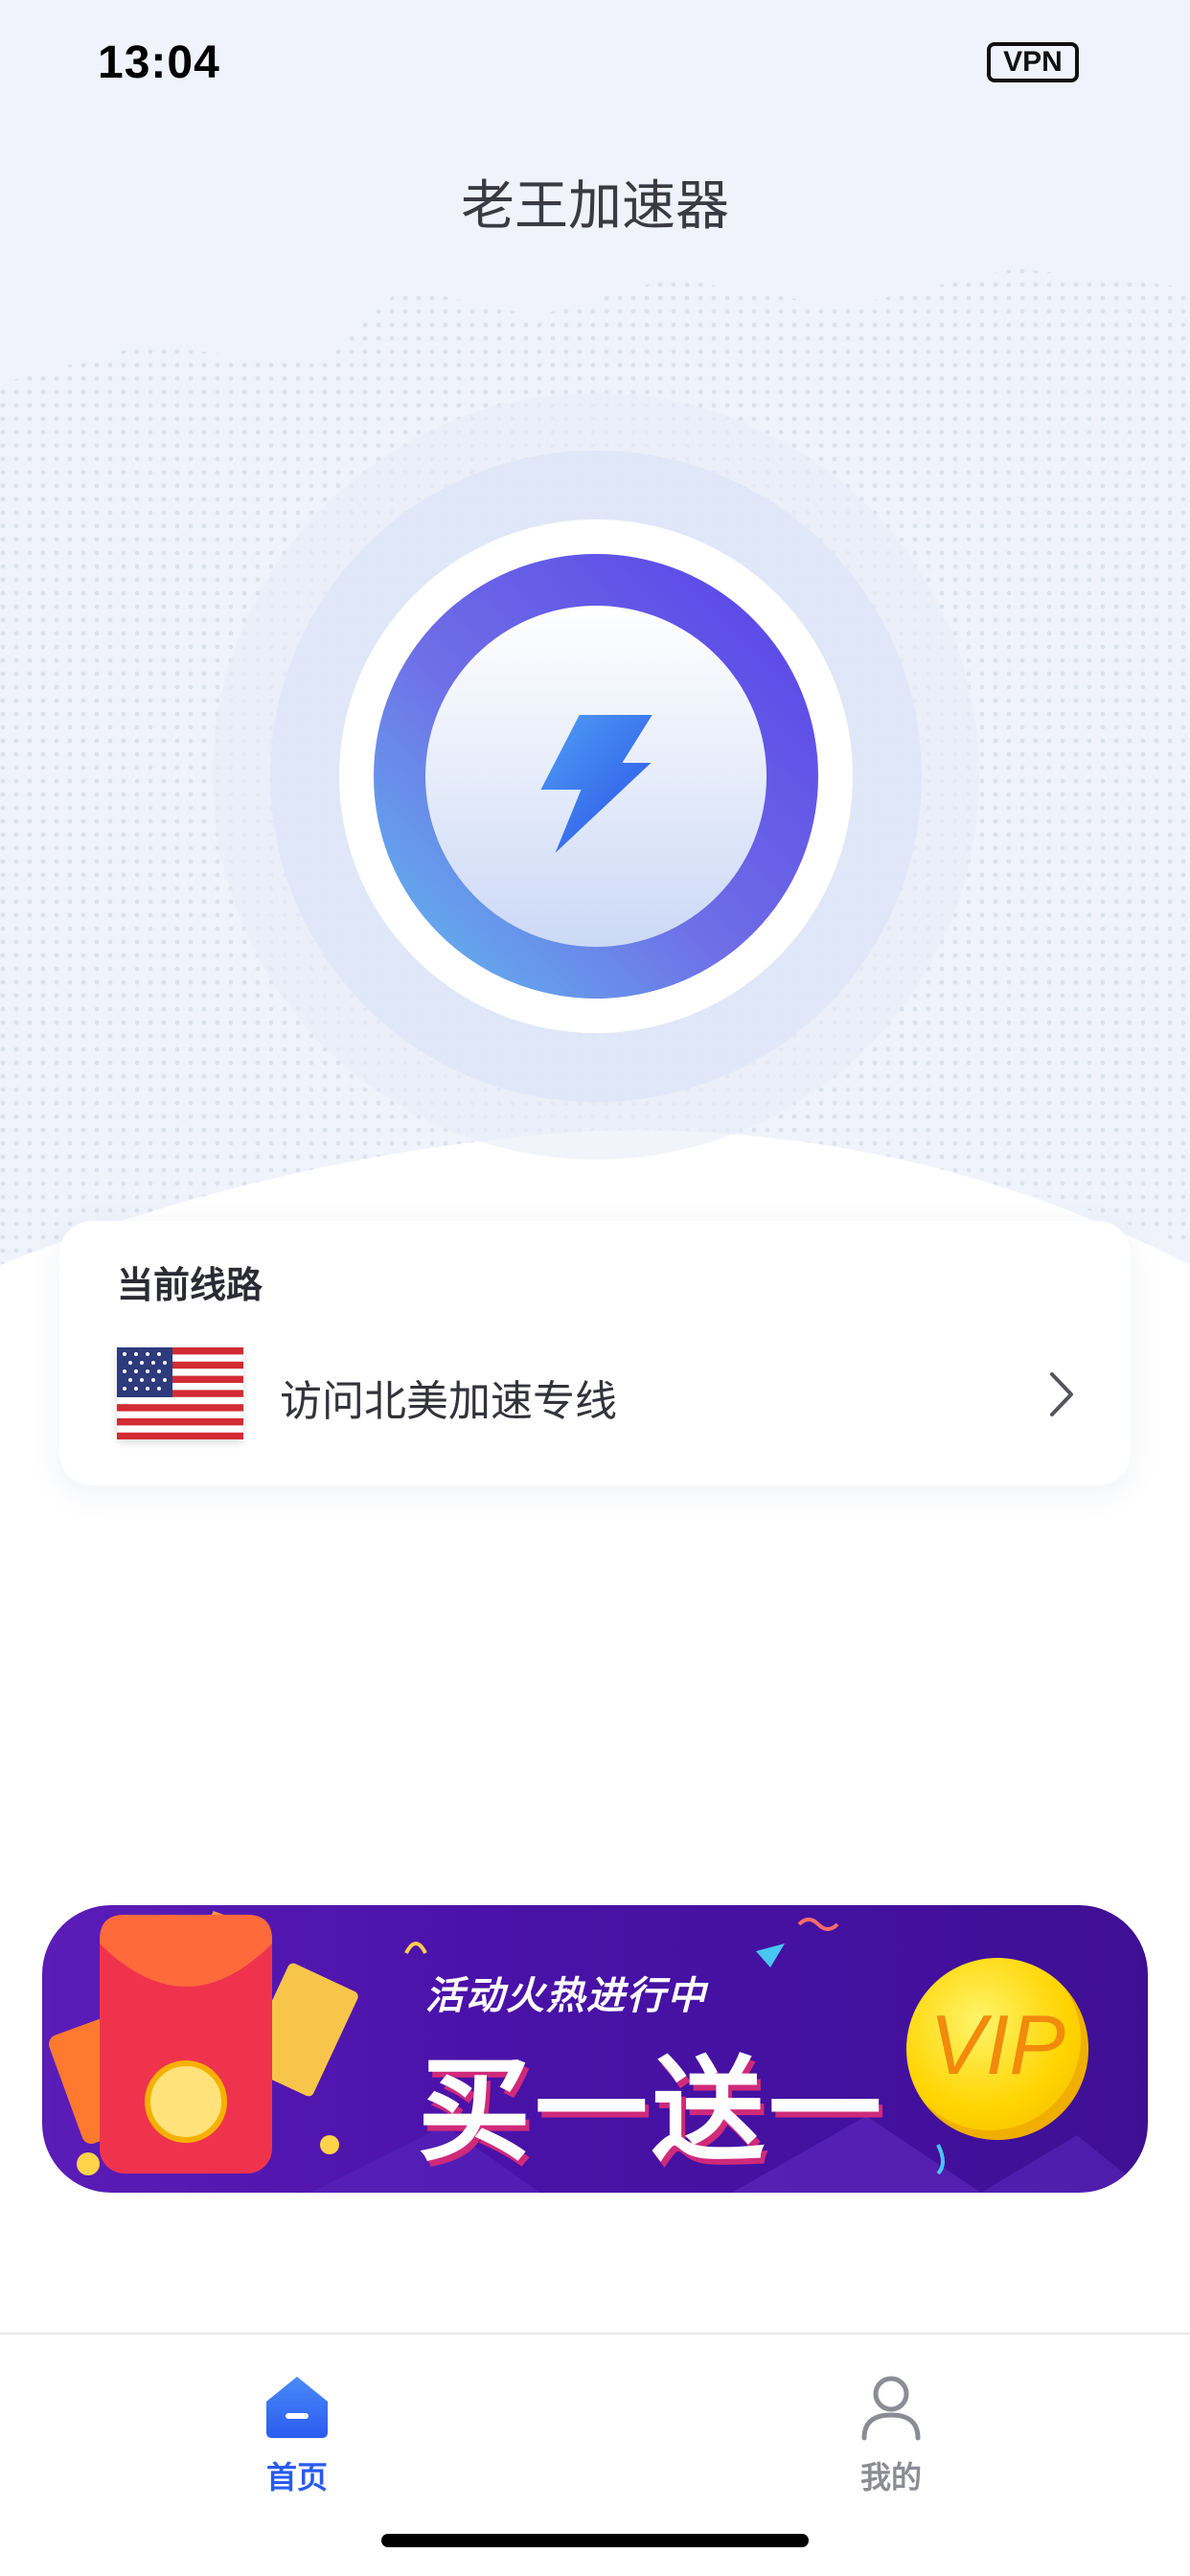  I want to click on red-envelope-icon, so click(203, 2045).